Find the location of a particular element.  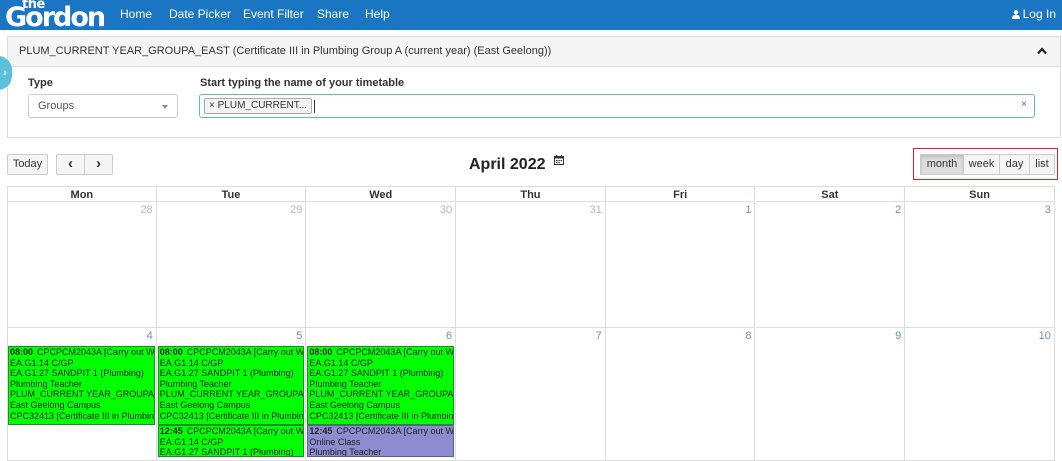

gordon-logo: the Gordon is located at coordinates (55, 15).